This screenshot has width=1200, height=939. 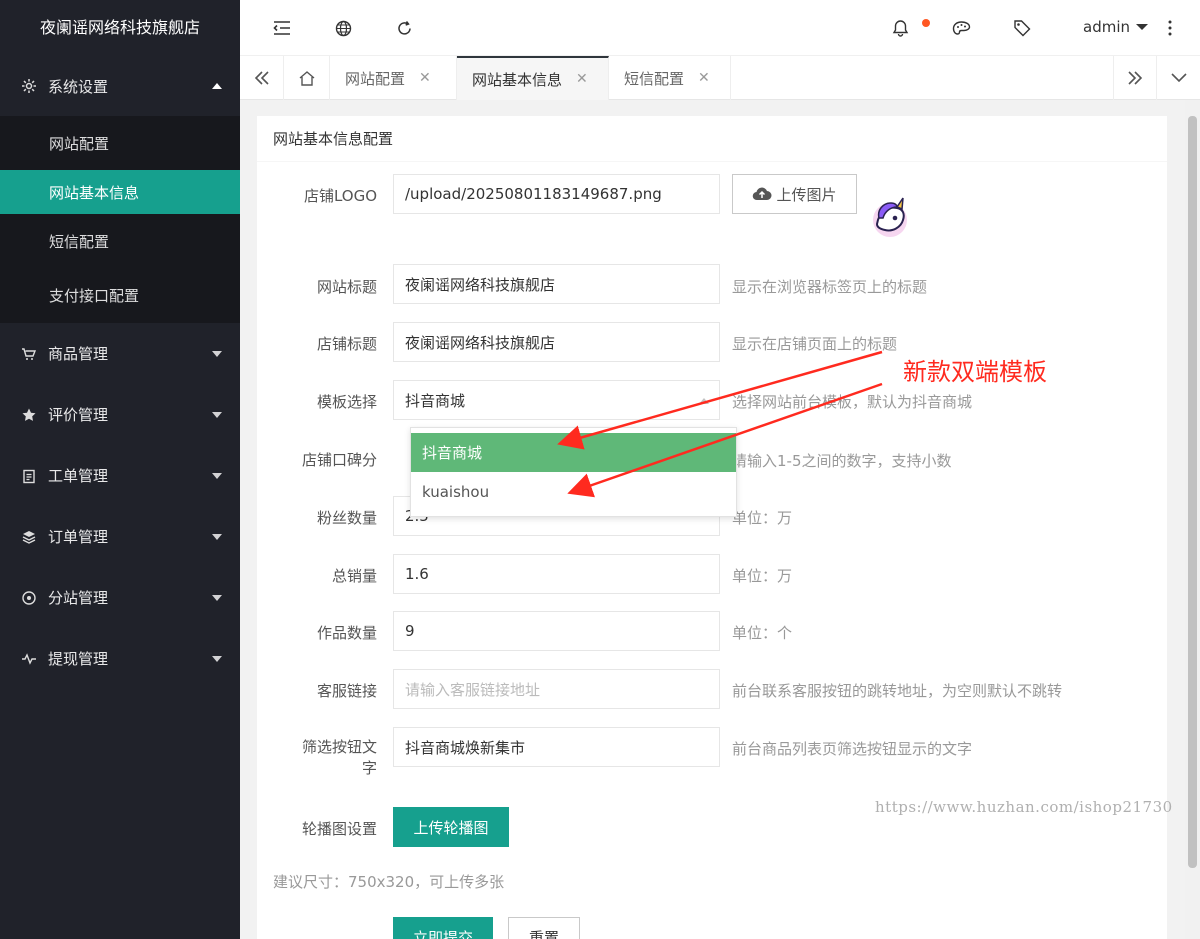 What do you see at coordinates (1024, 807) in the screenshot?
I see `watermark-text: https://www.huzhan.com/ishop21730` at bounding box center [1024, 807].